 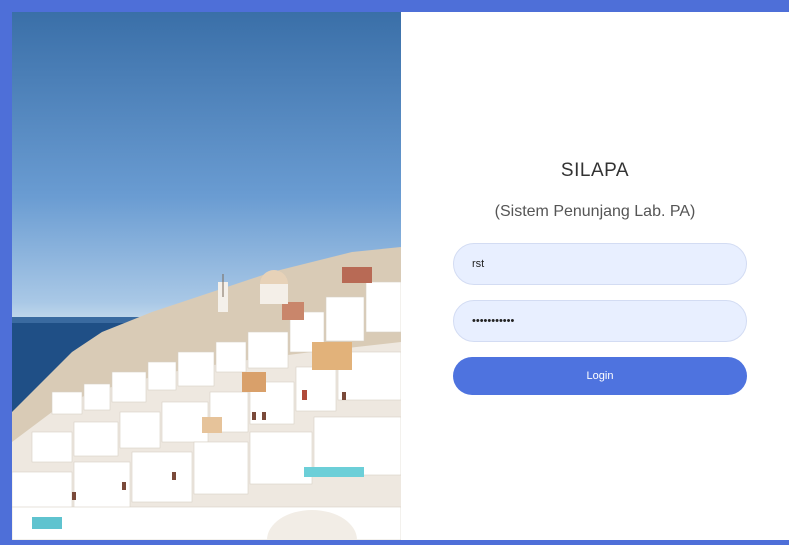 I want to click on app-subtitle: (Sistem Penunjang Lab. PA), so click(x=595, y=211).